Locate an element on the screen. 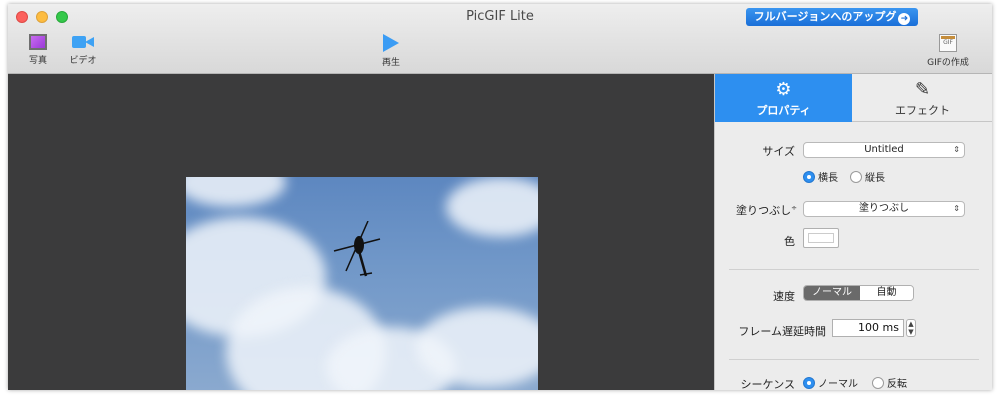  size-select: Untitled ⇕ is located at coordinates (884, 150).